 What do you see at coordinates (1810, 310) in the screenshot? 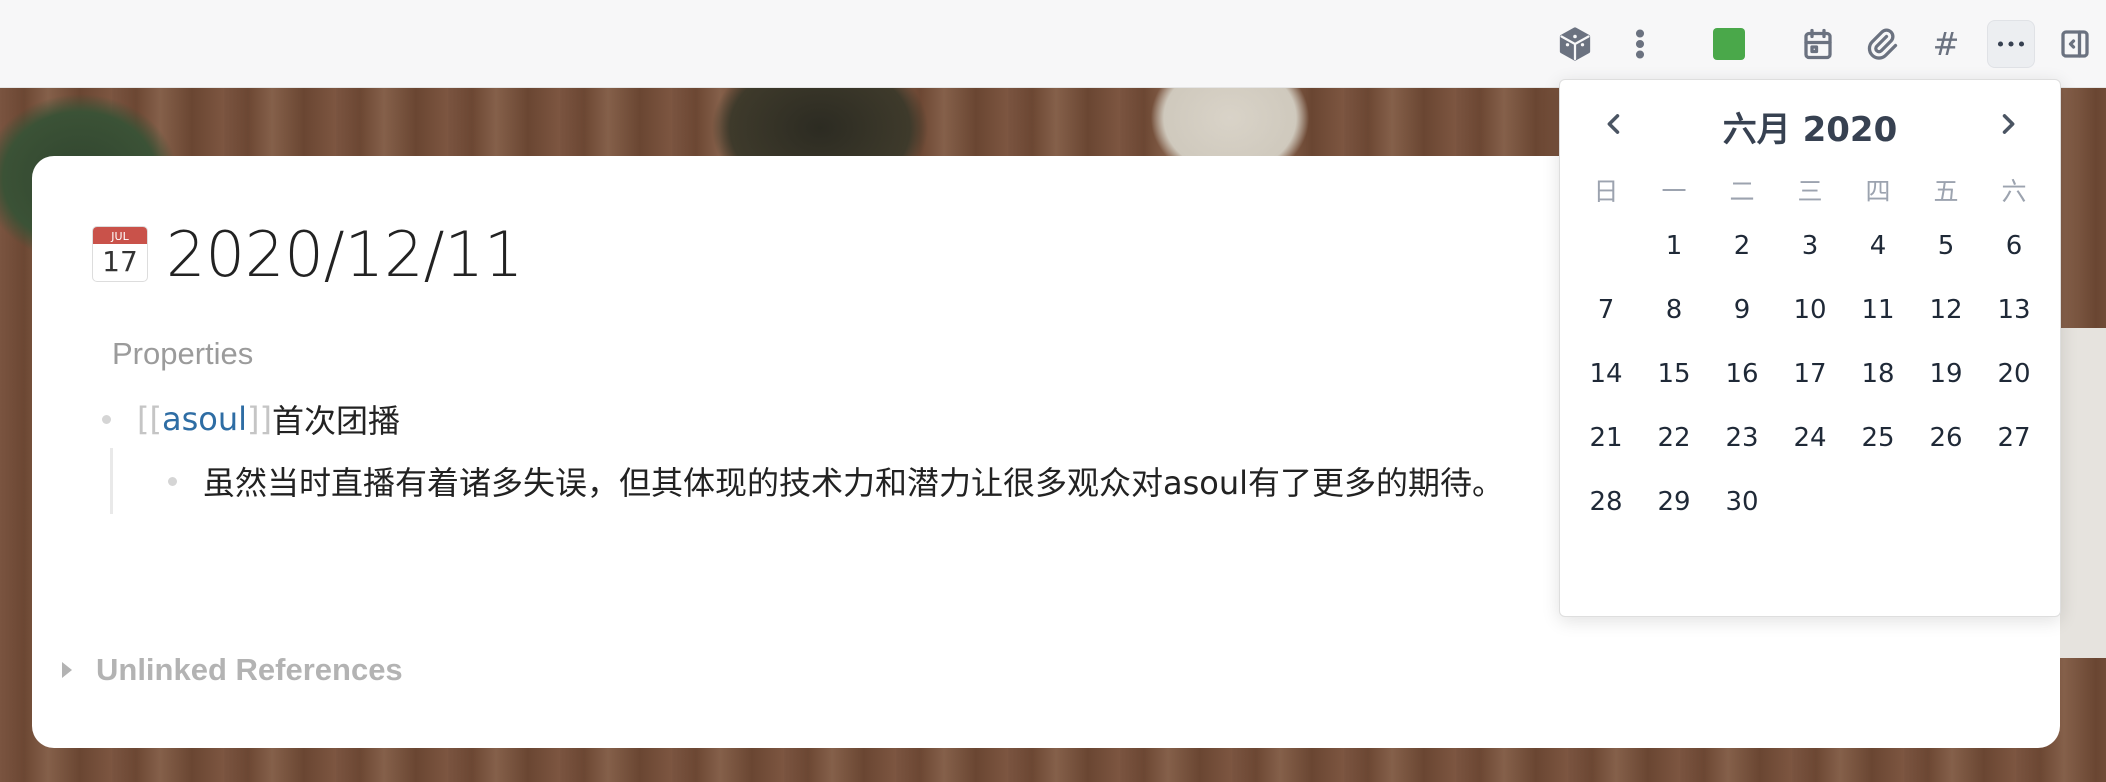
I see `day-cell: 10` at bounding box center [1810, 310].